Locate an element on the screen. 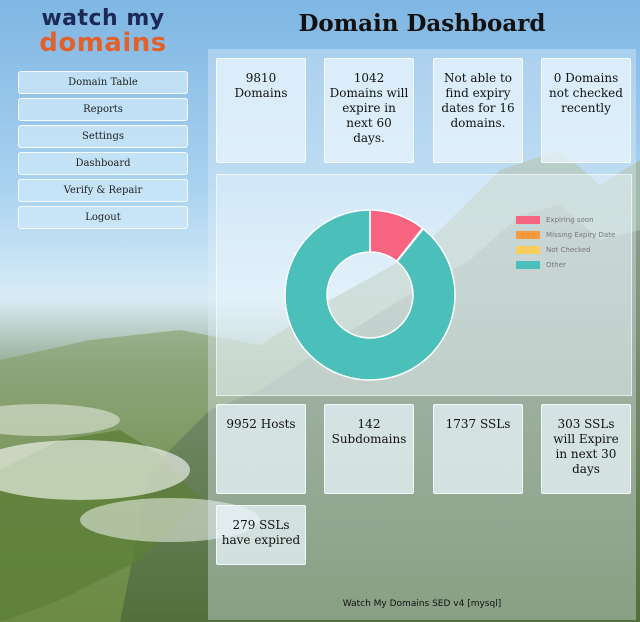 This screenshot has height=622, width=640. logo-text-bottom: domains is located at coordinates (103, 43).